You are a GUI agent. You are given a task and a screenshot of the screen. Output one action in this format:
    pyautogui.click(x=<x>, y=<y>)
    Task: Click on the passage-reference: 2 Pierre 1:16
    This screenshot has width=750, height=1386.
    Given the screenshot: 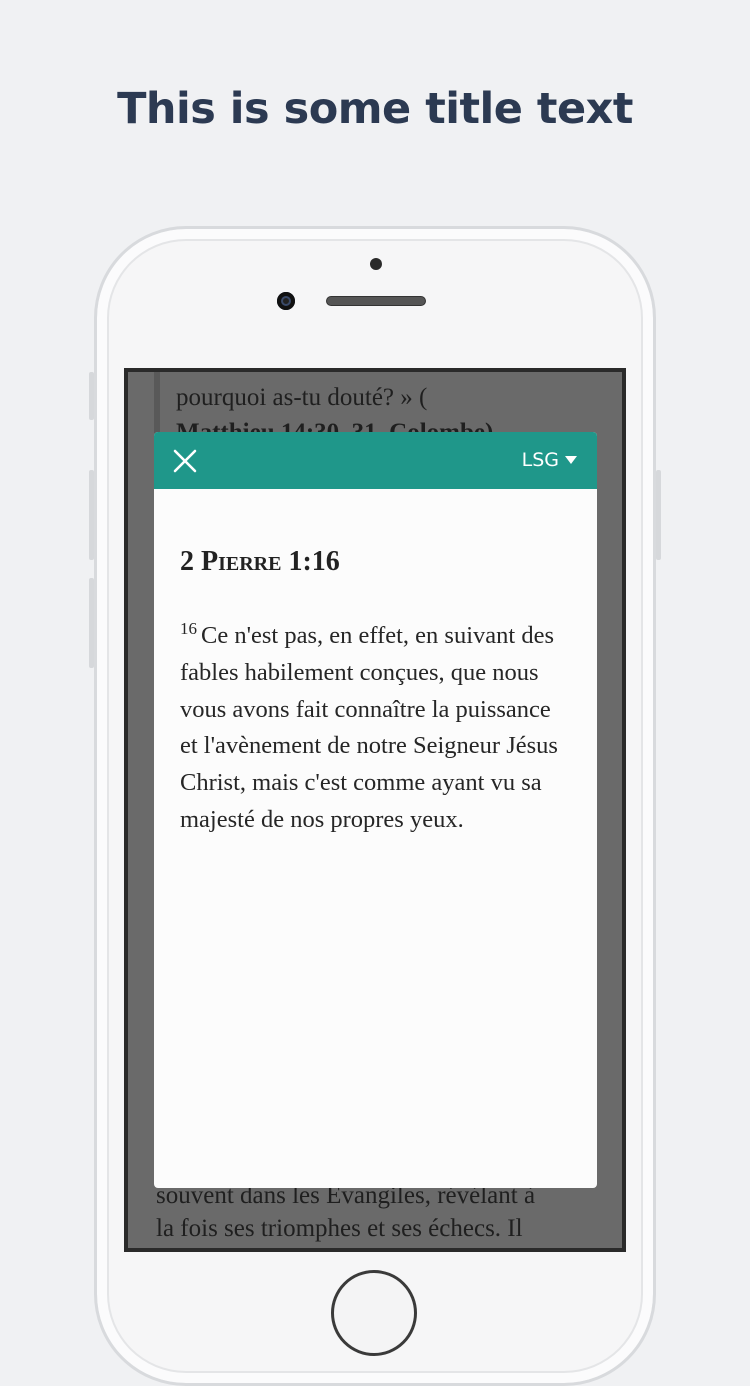 What is the action you would take?
    pyautogui.click(x=260, y=561)
    